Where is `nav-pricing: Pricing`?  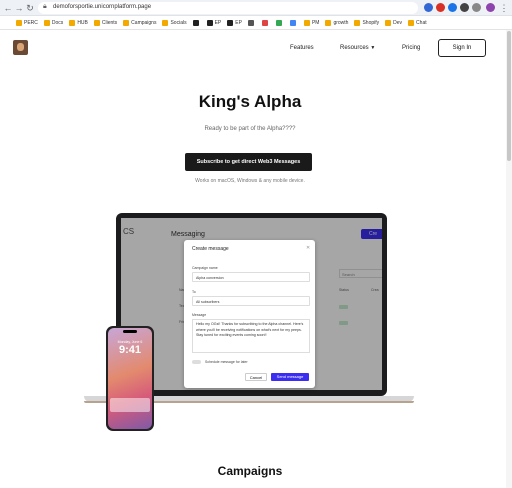 nav-pricing: Pricing is located at coordinates (411, 48).